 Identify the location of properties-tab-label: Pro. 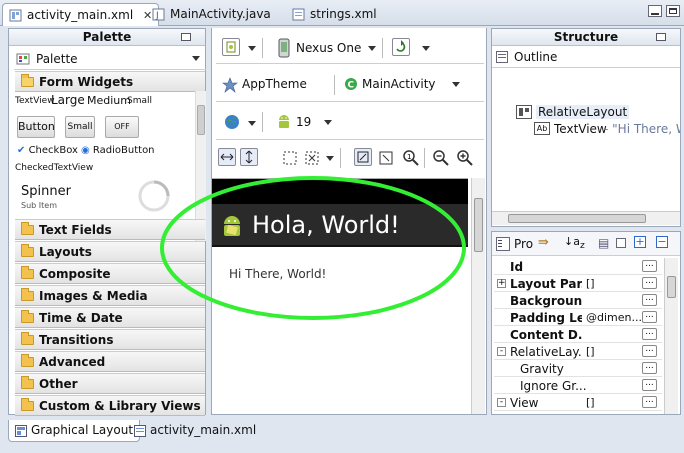
(523, 244).